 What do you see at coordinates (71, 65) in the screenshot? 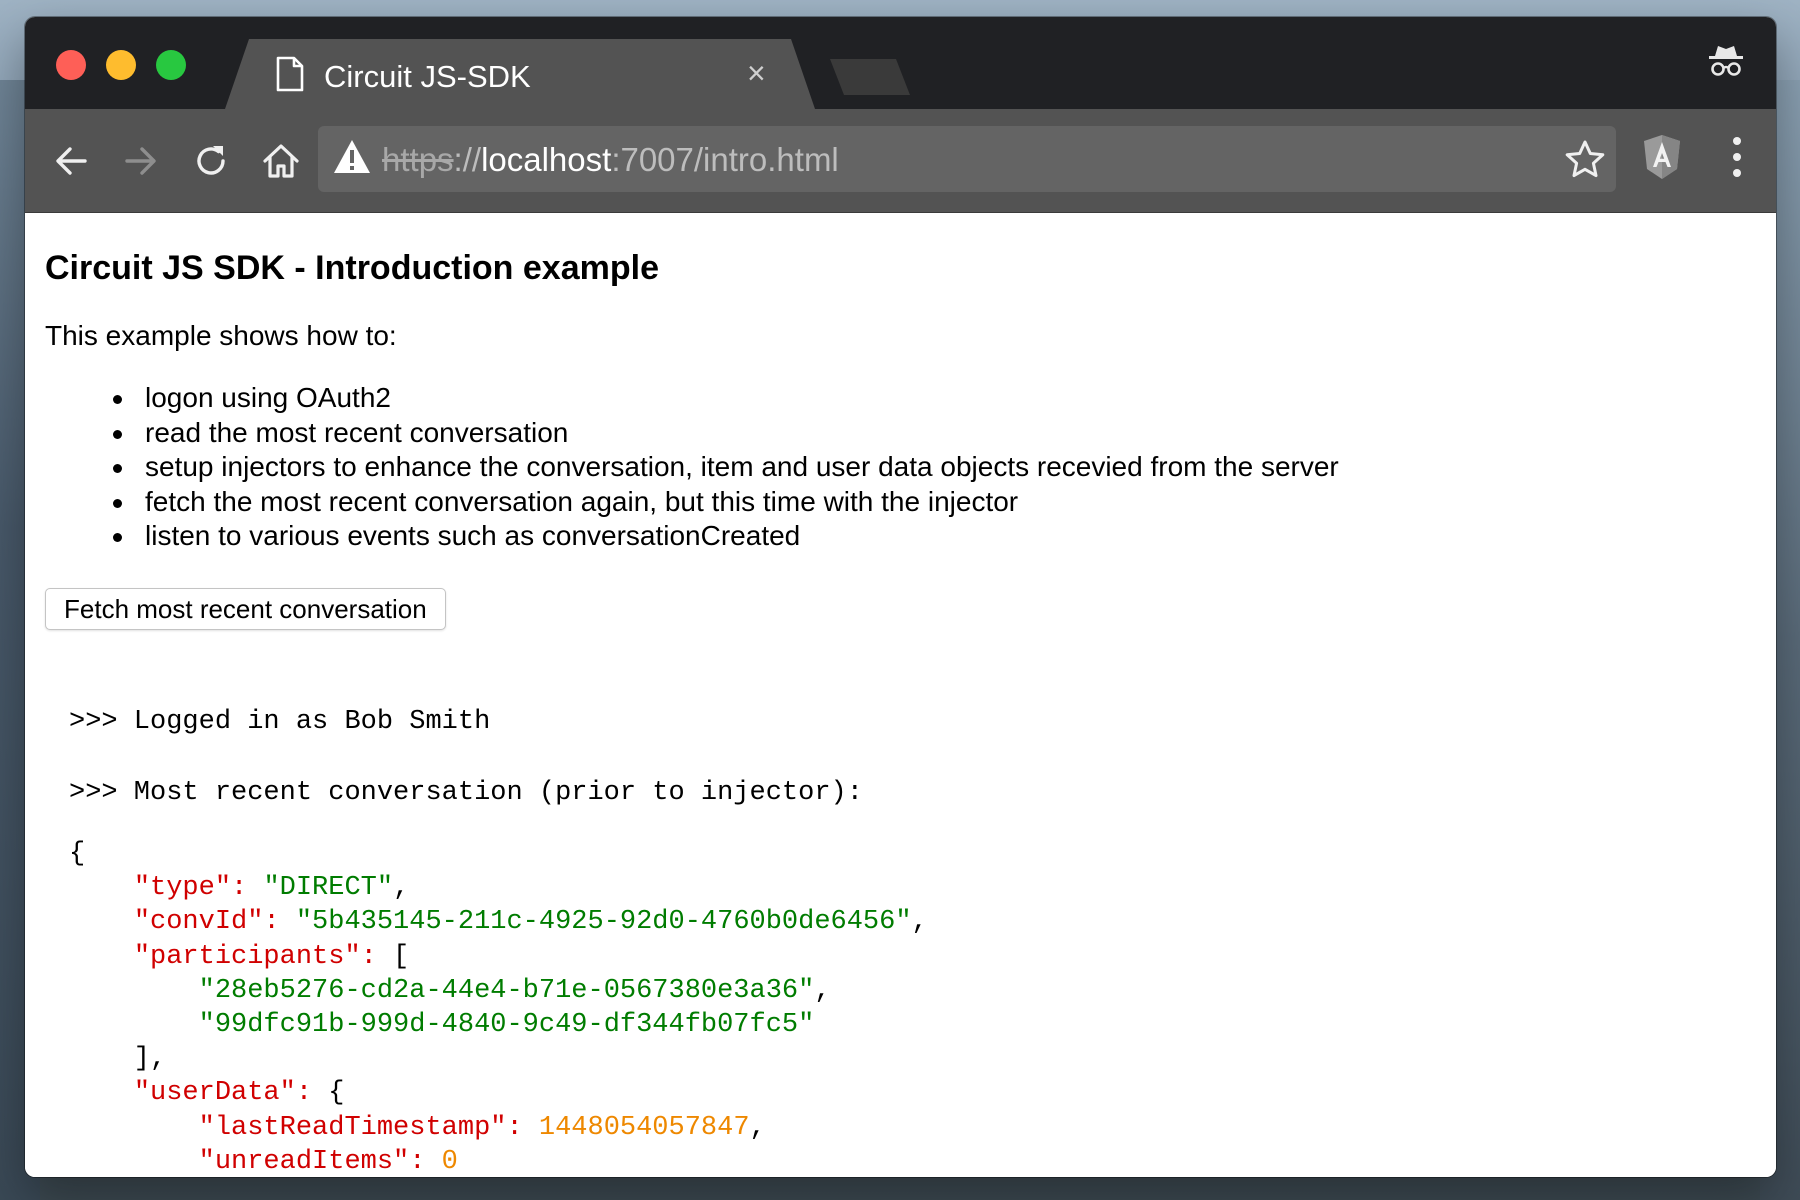
I see `close-window-button` at bounding box center [71, 65].